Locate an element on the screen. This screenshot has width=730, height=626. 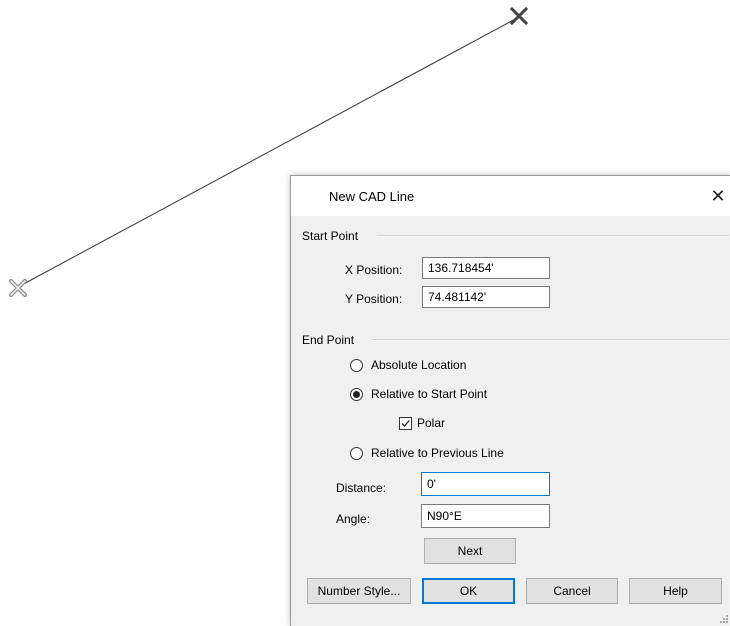
polar-checkbox: Polar is located at coordinates (422, 423).